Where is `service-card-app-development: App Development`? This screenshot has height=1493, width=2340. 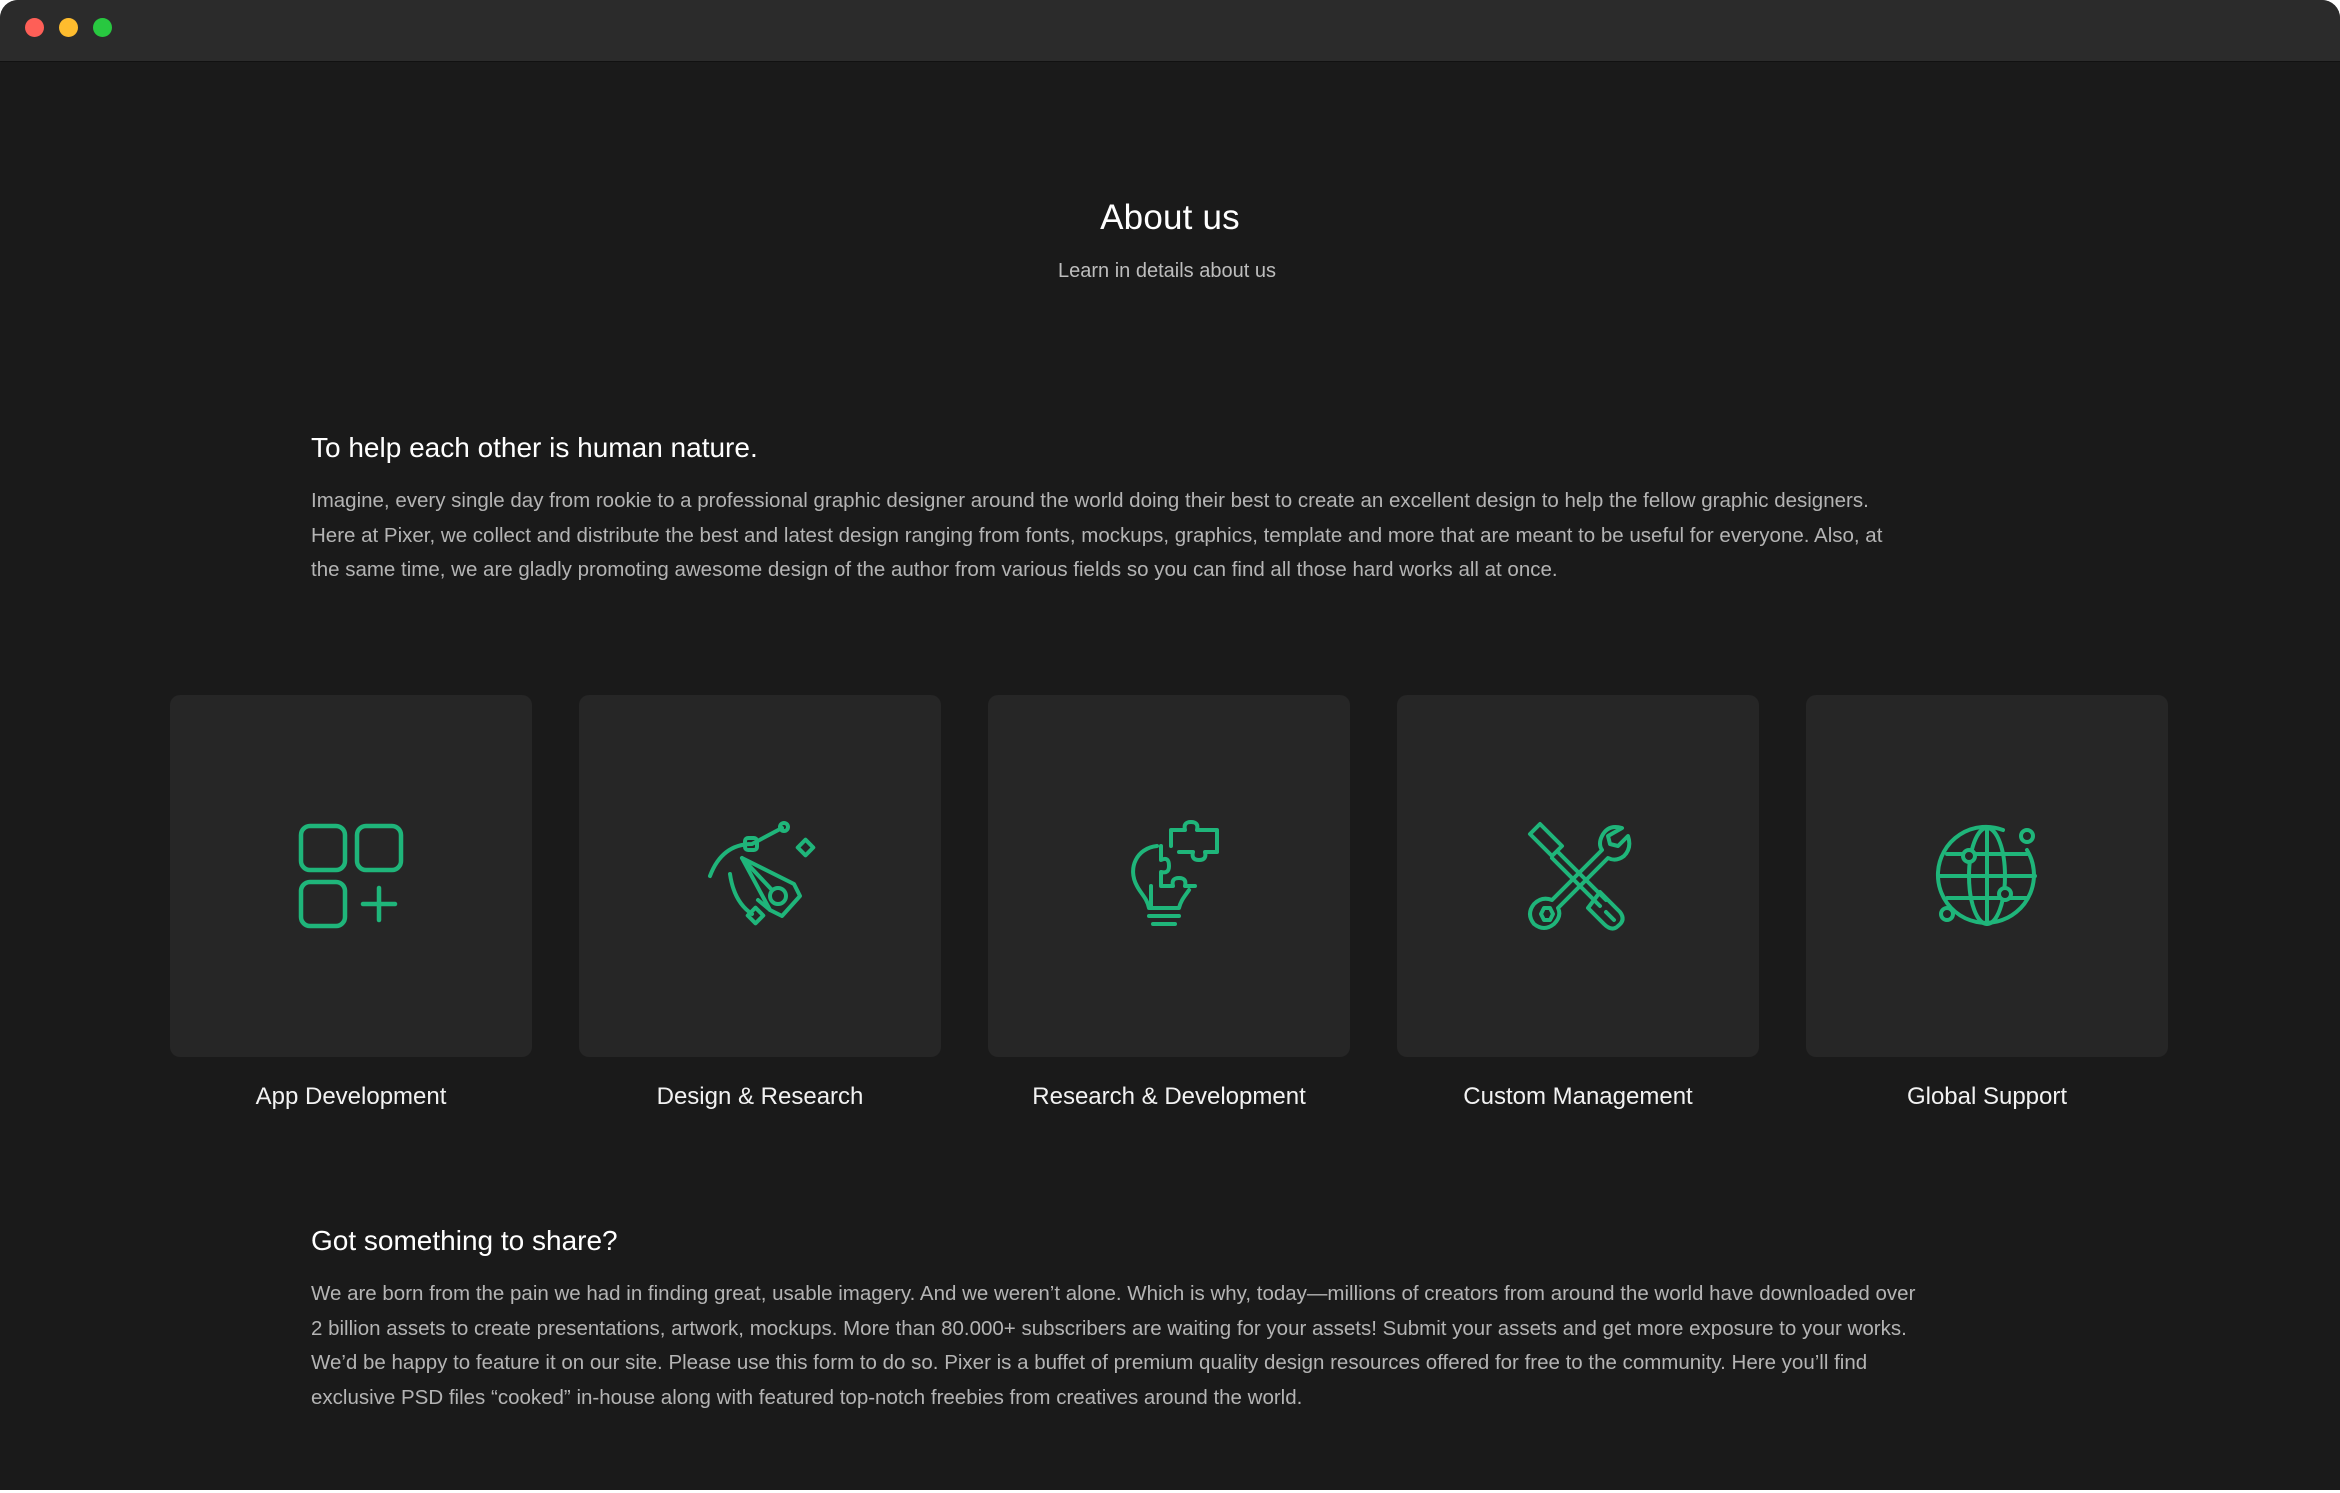 service-card-app-development: App Development is located at coordinates (351, 904).